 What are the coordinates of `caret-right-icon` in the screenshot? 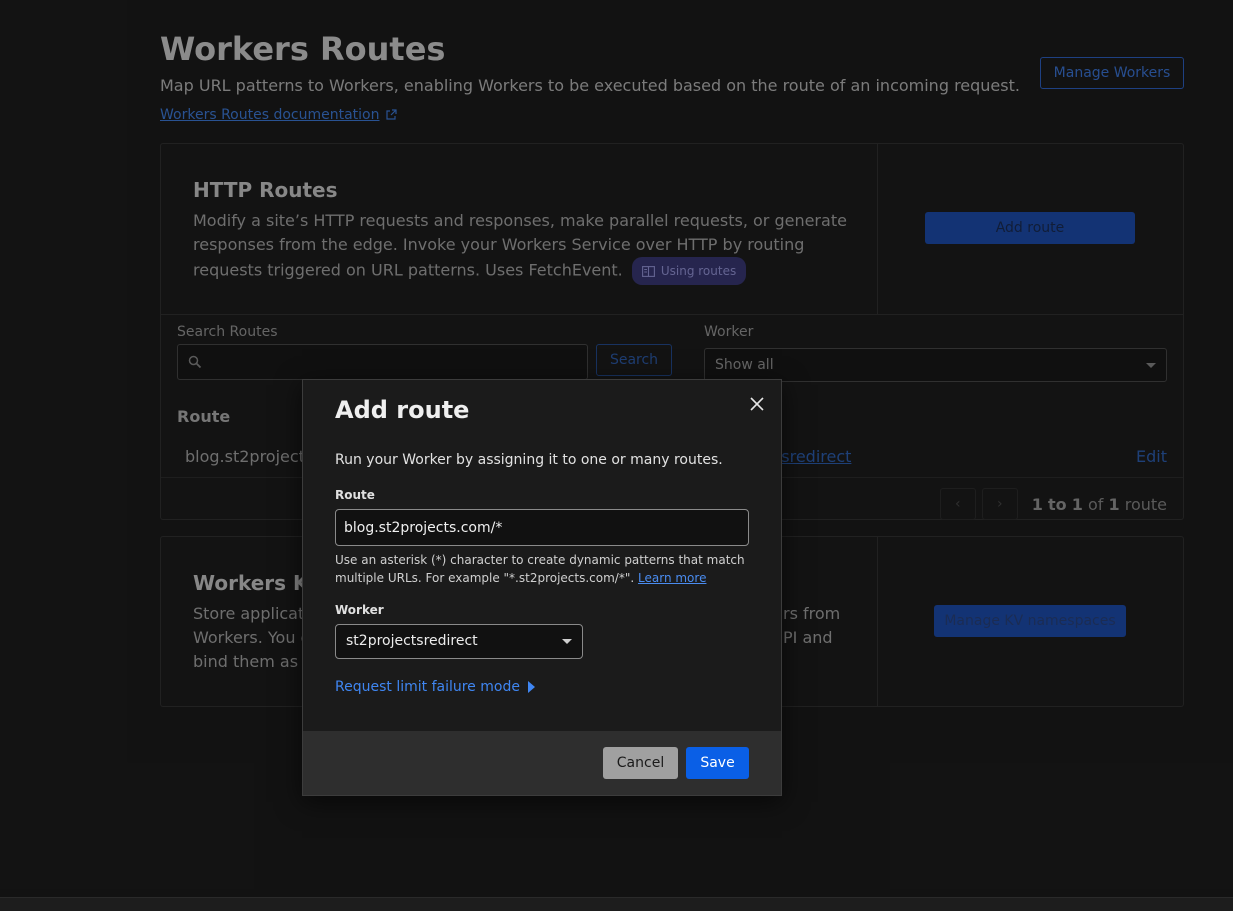 It's located at (531, 687).